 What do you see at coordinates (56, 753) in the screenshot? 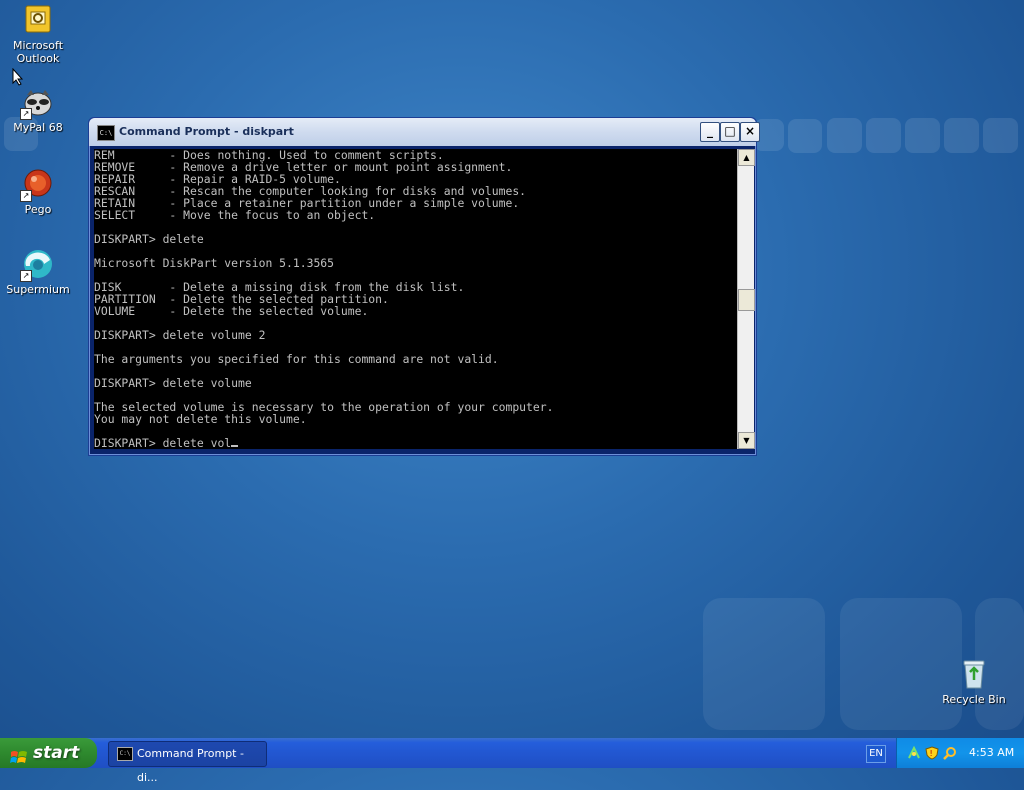
I see `start-label: start` at bounding box center [56, 753].